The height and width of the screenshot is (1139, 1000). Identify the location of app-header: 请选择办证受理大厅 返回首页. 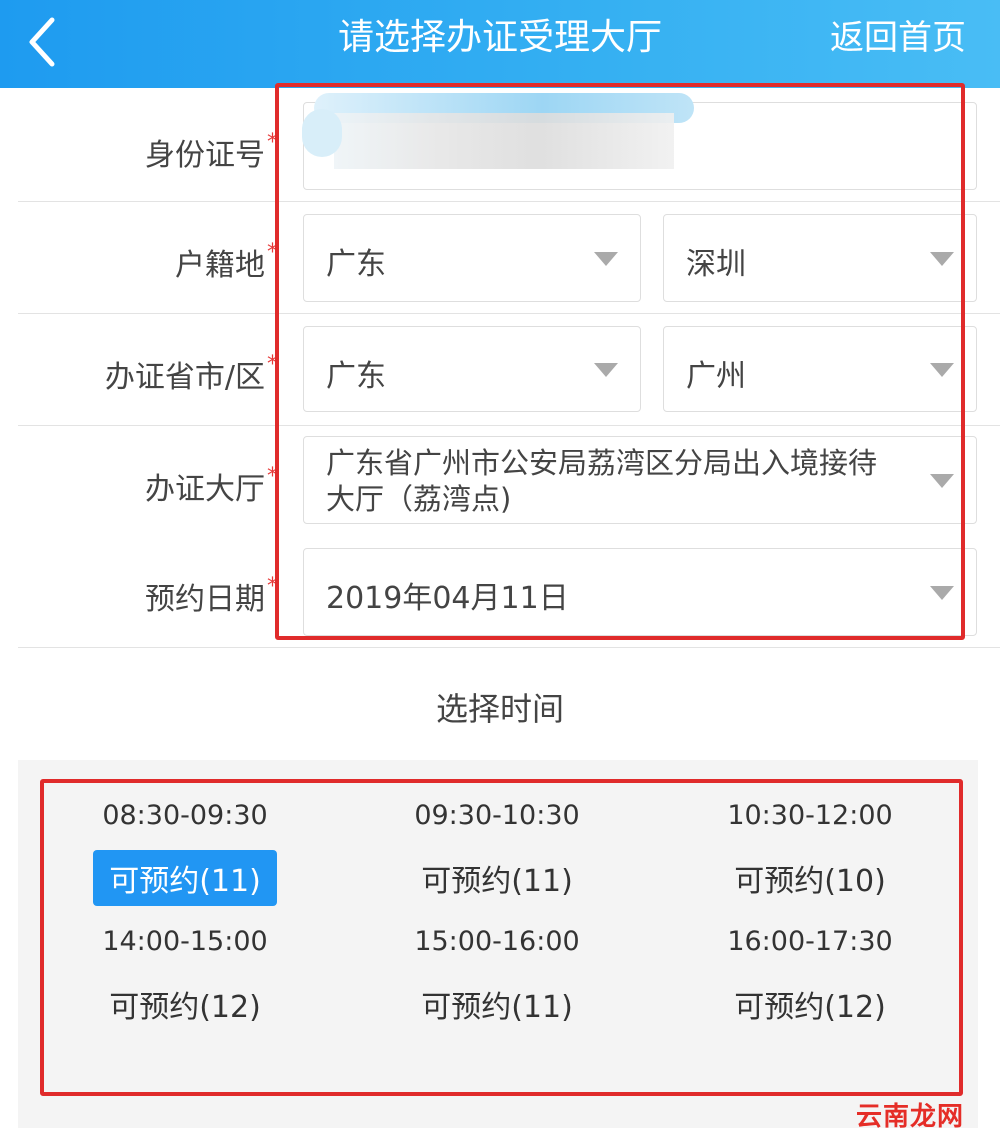
(500, 44).